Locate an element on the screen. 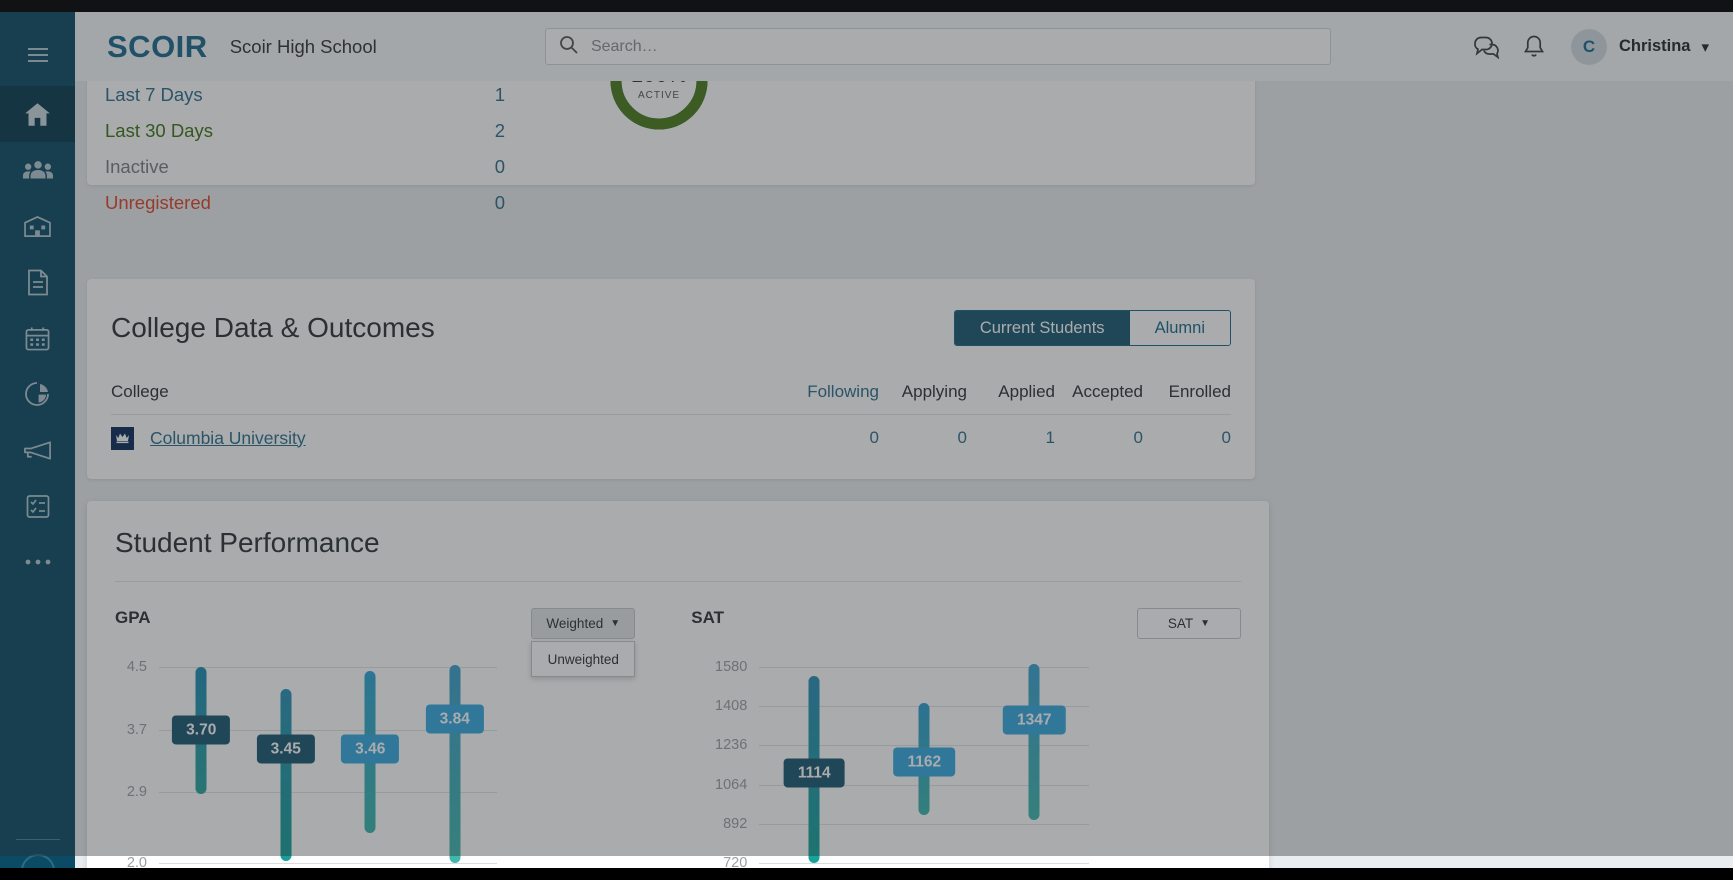 The width and height of the screenshot is (1733, 880). search-box is located at coordinates (937, 46).